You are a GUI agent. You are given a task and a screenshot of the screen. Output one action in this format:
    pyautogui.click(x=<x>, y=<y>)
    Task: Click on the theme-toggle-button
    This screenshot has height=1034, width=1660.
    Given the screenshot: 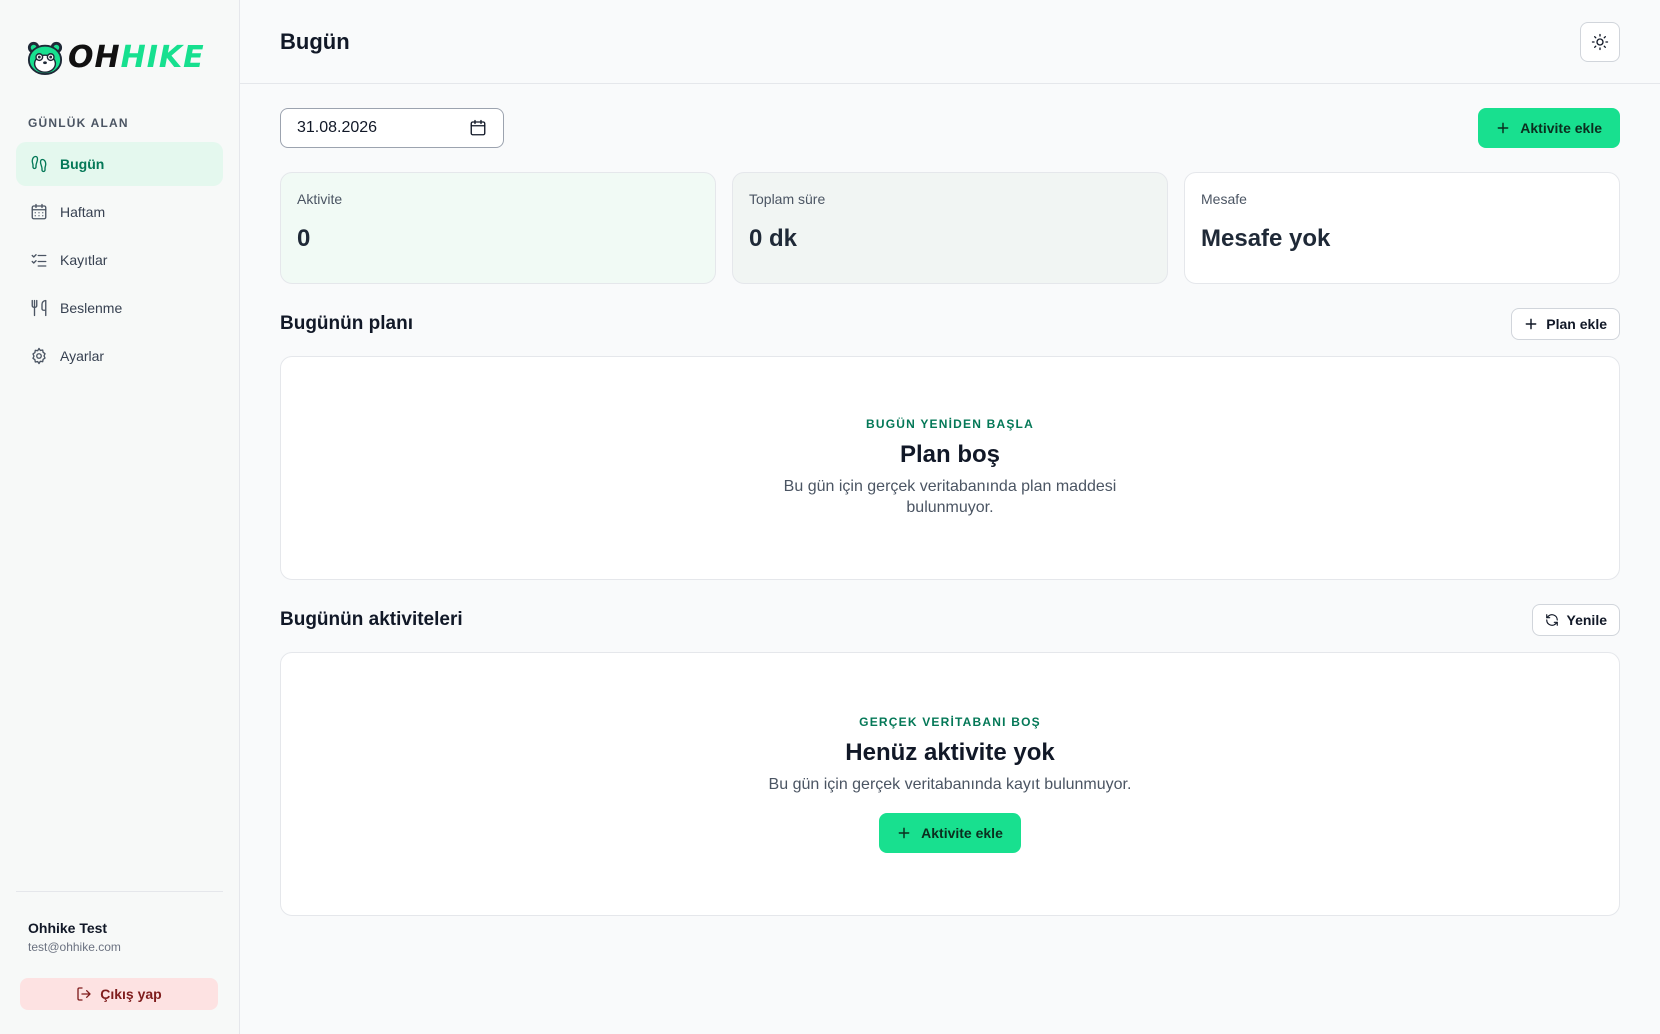 What is the action you would take?
    pyautogui.click(x=1600, y=41)
    